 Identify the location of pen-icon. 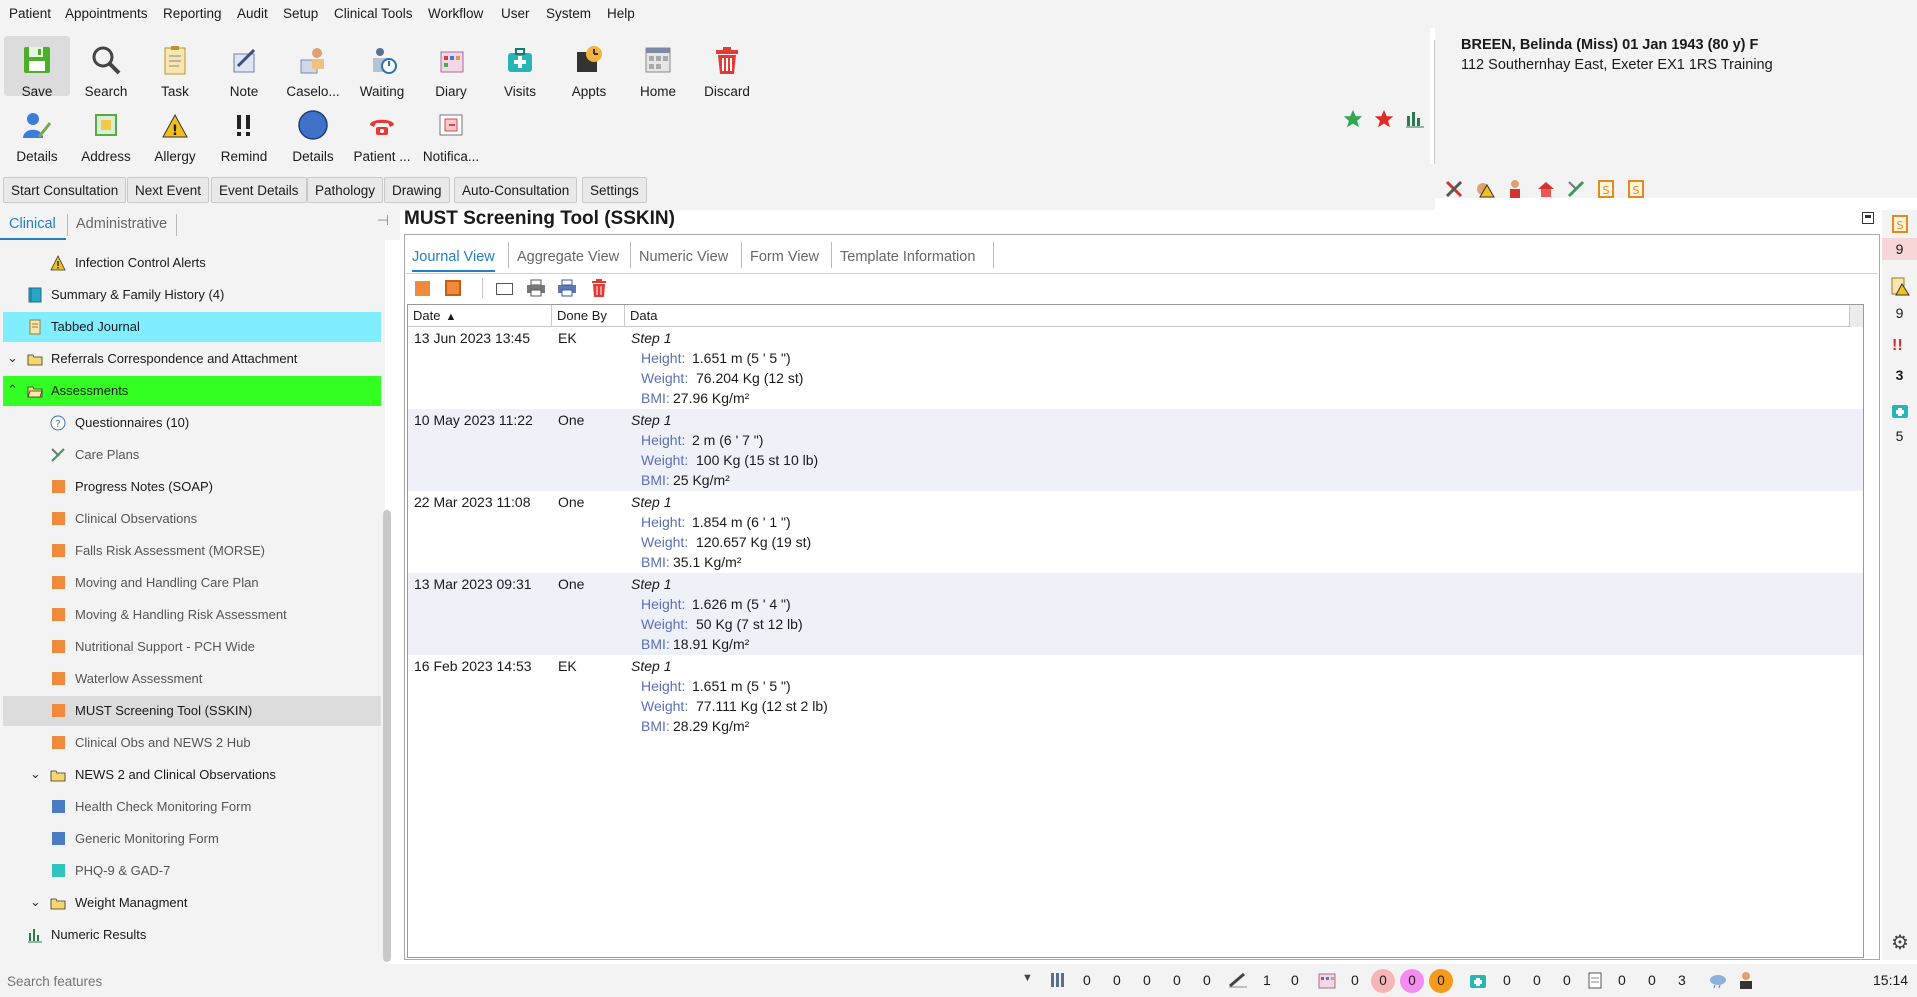
(1238, 980).